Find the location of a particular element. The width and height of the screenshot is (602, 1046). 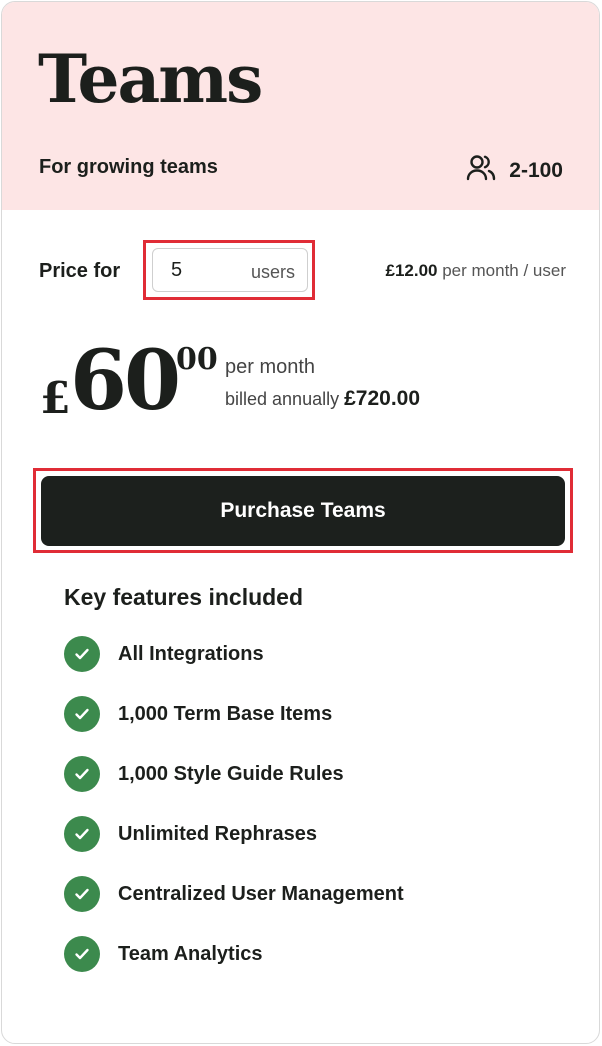

team-size-label: 2-100 is located at coordinates (536, 170).